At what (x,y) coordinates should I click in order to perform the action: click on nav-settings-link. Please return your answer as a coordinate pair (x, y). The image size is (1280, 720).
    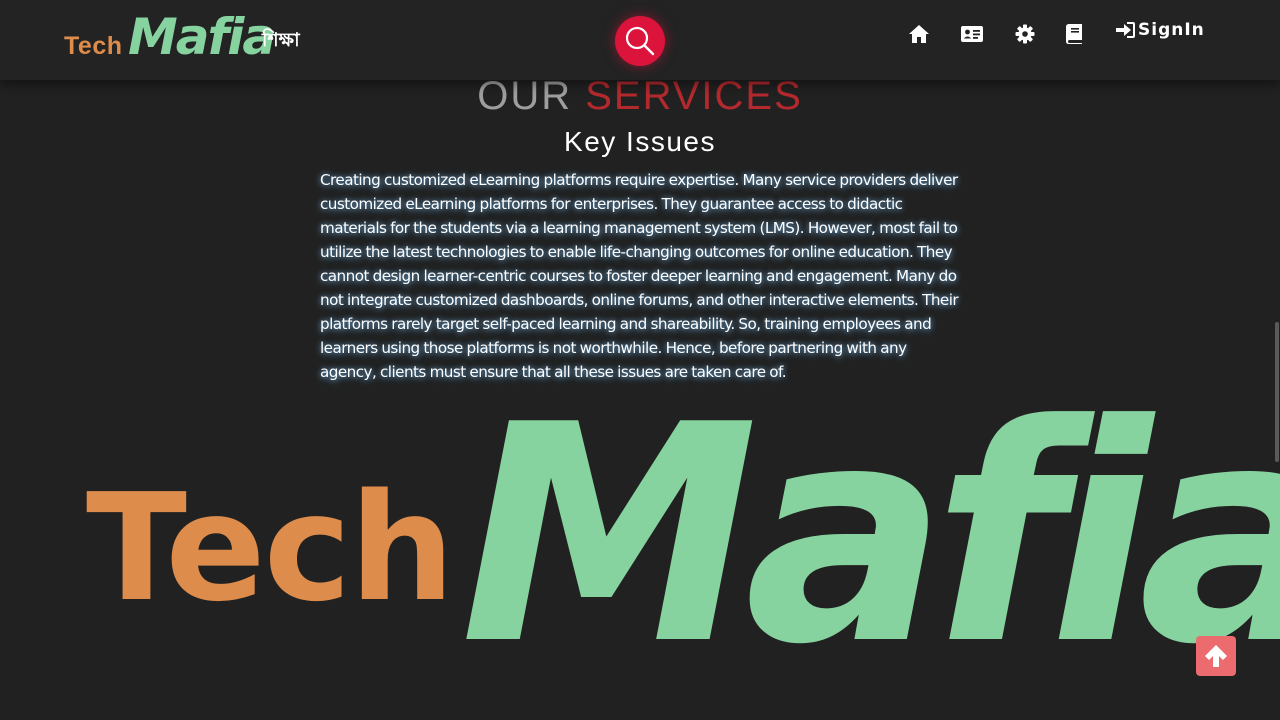
    Looking at the image, I should click on (1025, 34).